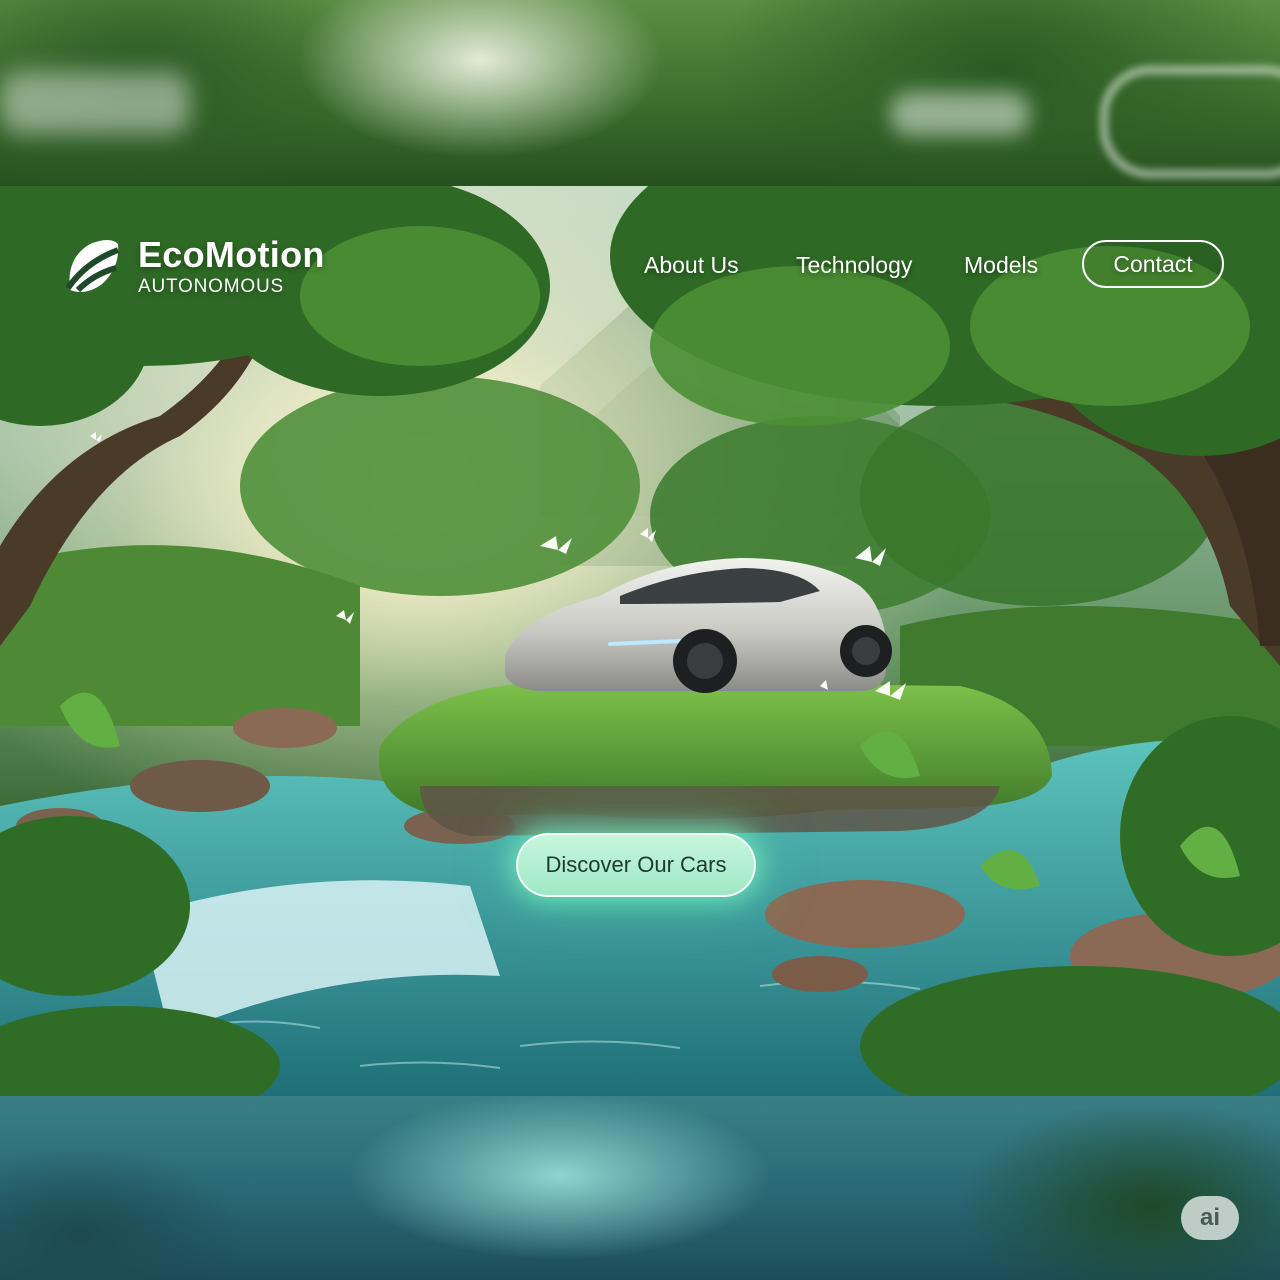 The image size is (1280, 1280). I want to click on top-navigation: About Us Technology Models Contact, so click(640, 266).